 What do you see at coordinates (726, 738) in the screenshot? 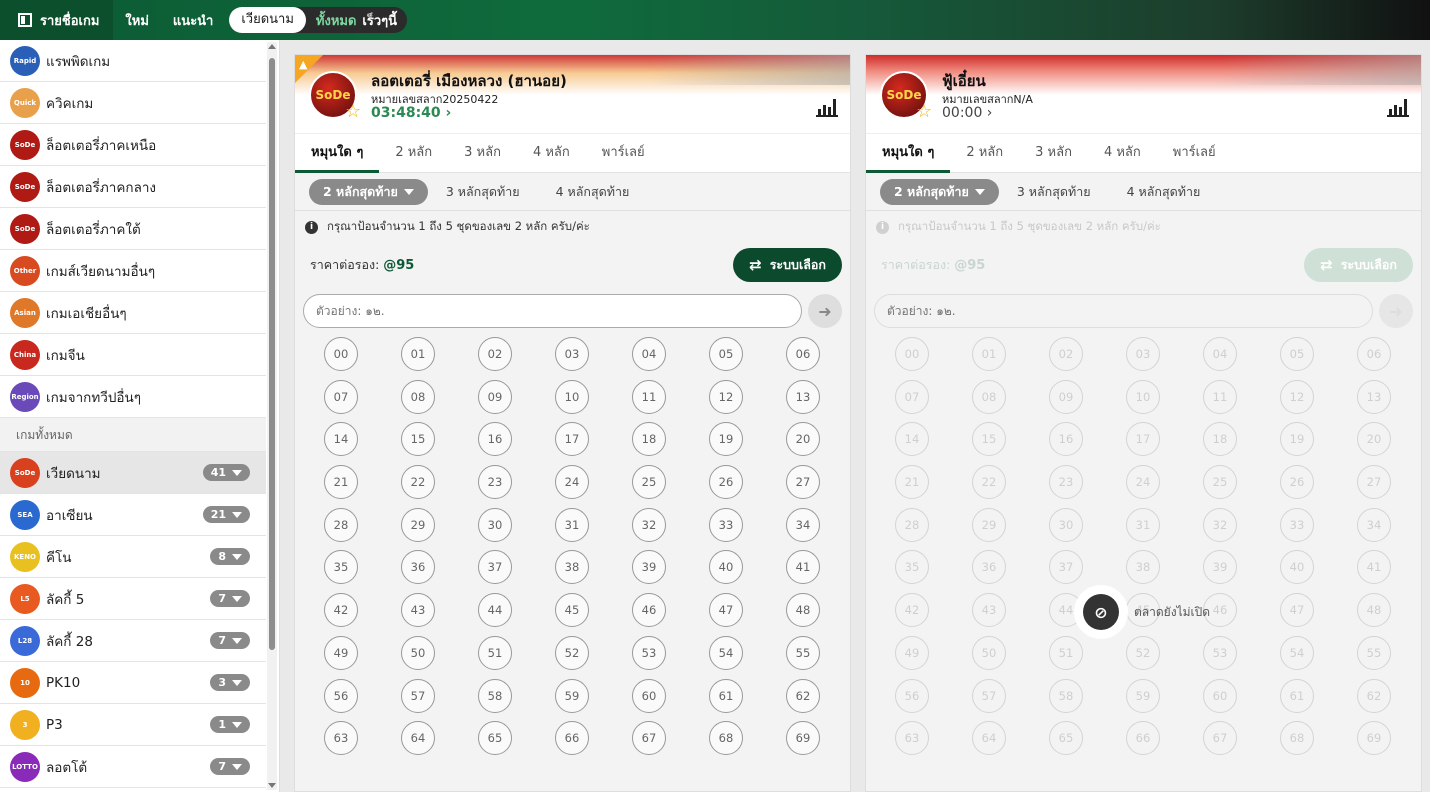
I see `number-ball: 68` at bounding box center [726, 738].